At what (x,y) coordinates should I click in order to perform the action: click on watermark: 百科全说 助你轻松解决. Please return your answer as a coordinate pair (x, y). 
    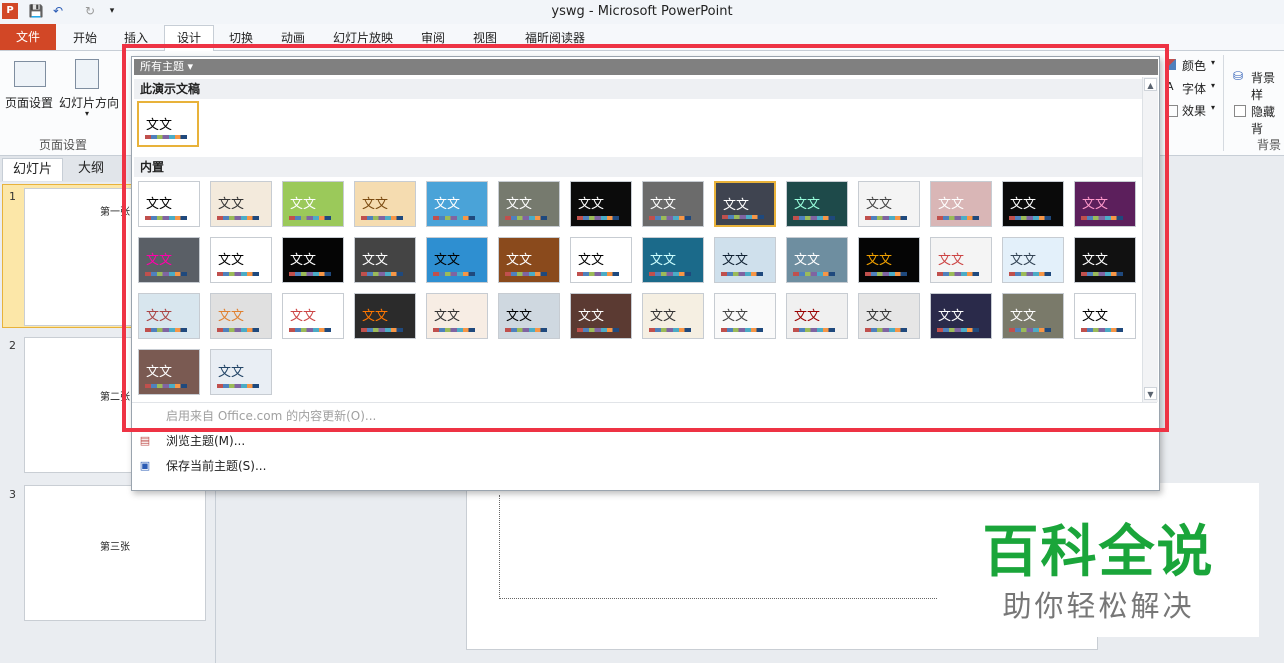
    Looking at the image, I should click on (1098, 560).